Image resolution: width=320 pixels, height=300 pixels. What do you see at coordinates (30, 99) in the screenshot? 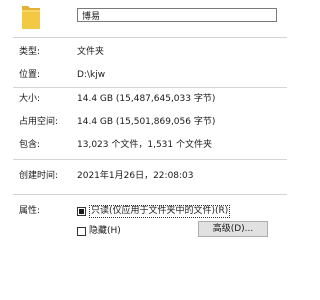
I see `size-label: 大小:` at bounding box center [30, 99].